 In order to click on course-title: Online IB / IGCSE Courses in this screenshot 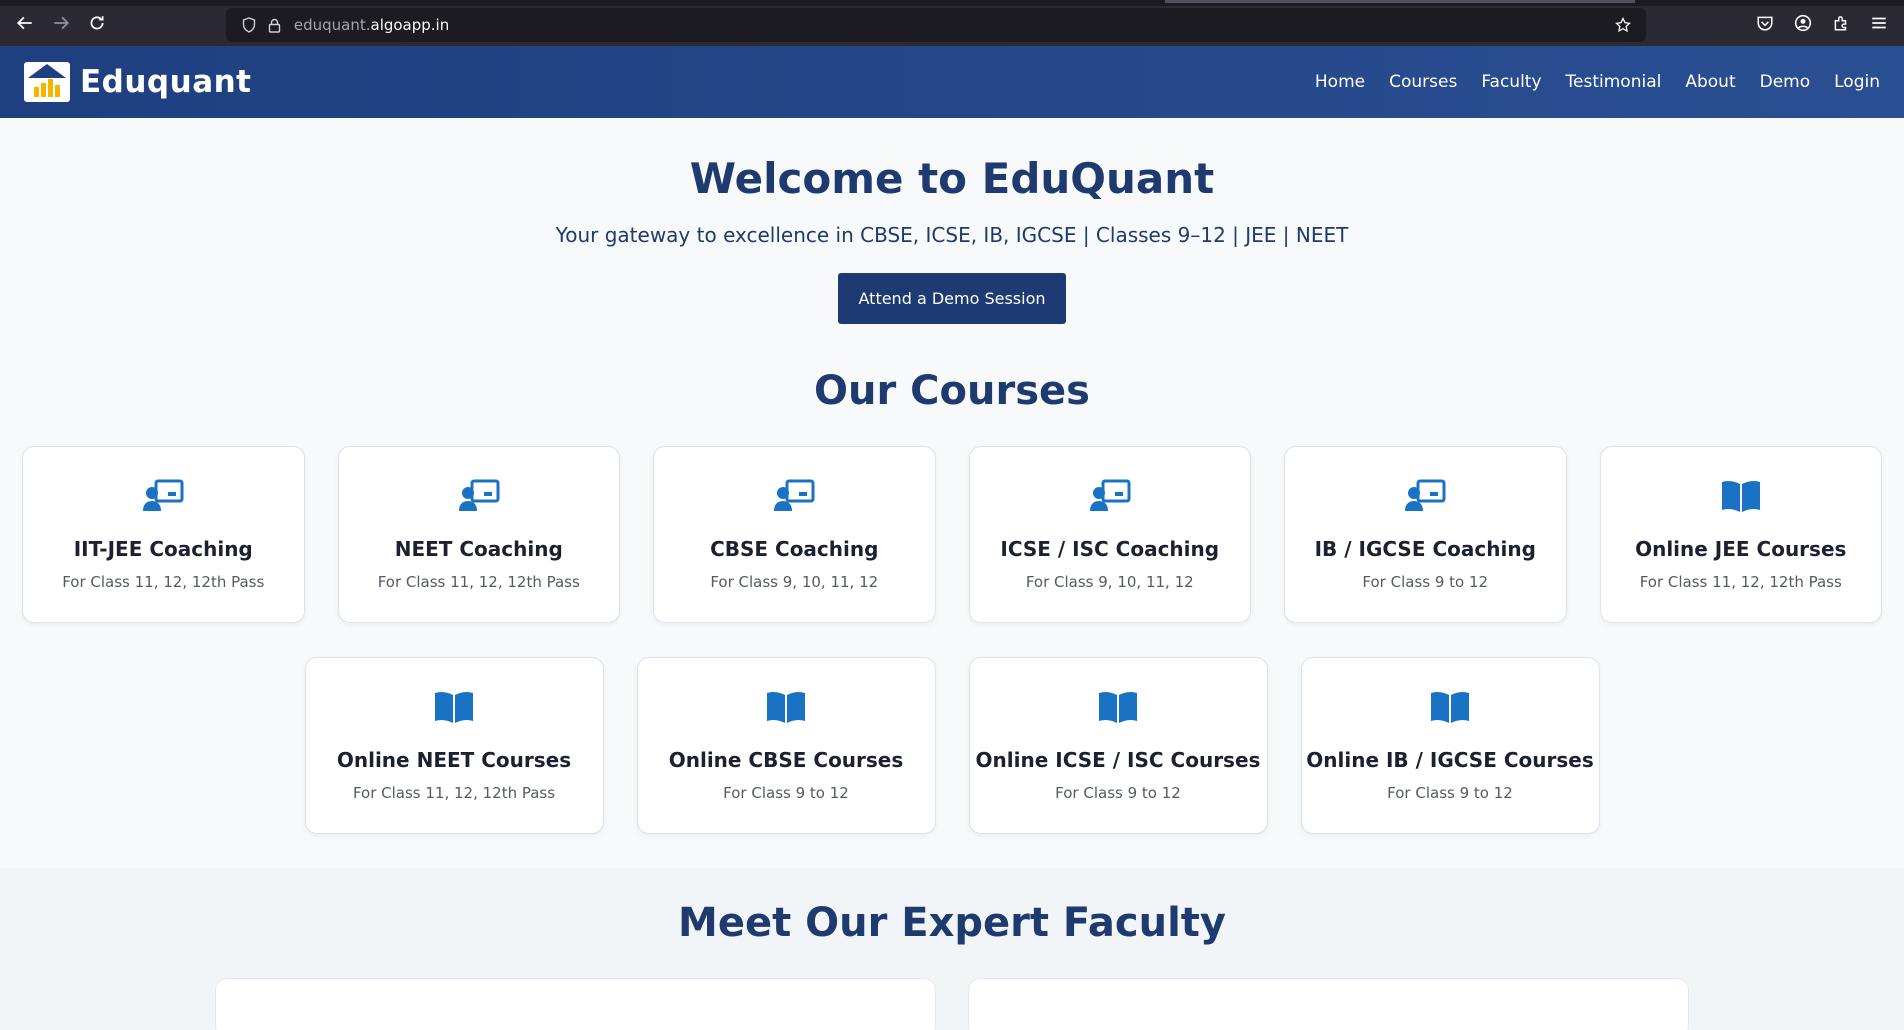, I will do `click(1450, 760)`.